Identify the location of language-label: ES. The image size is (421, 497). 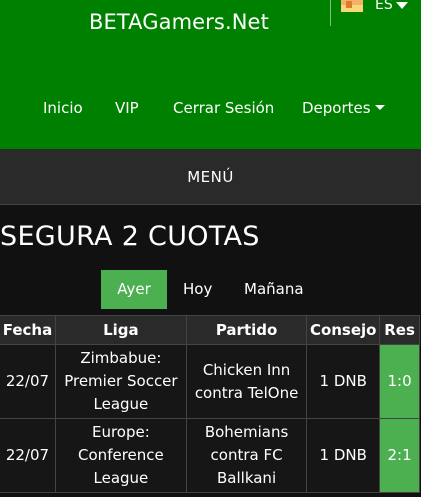
(384, 6).